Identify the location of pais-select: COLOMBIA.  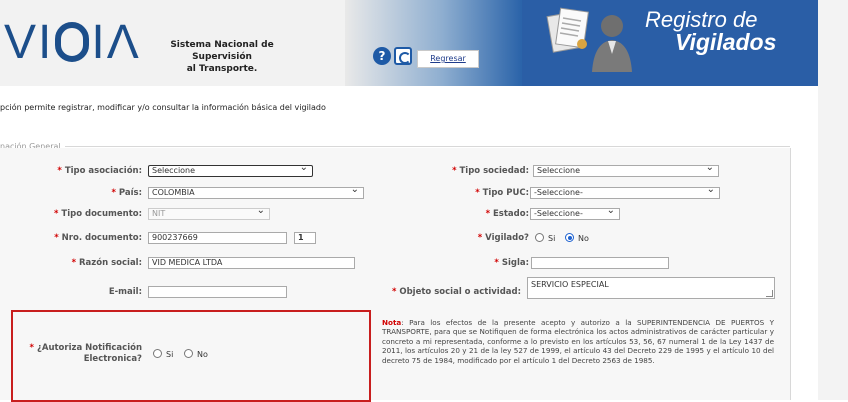
(256, 193).